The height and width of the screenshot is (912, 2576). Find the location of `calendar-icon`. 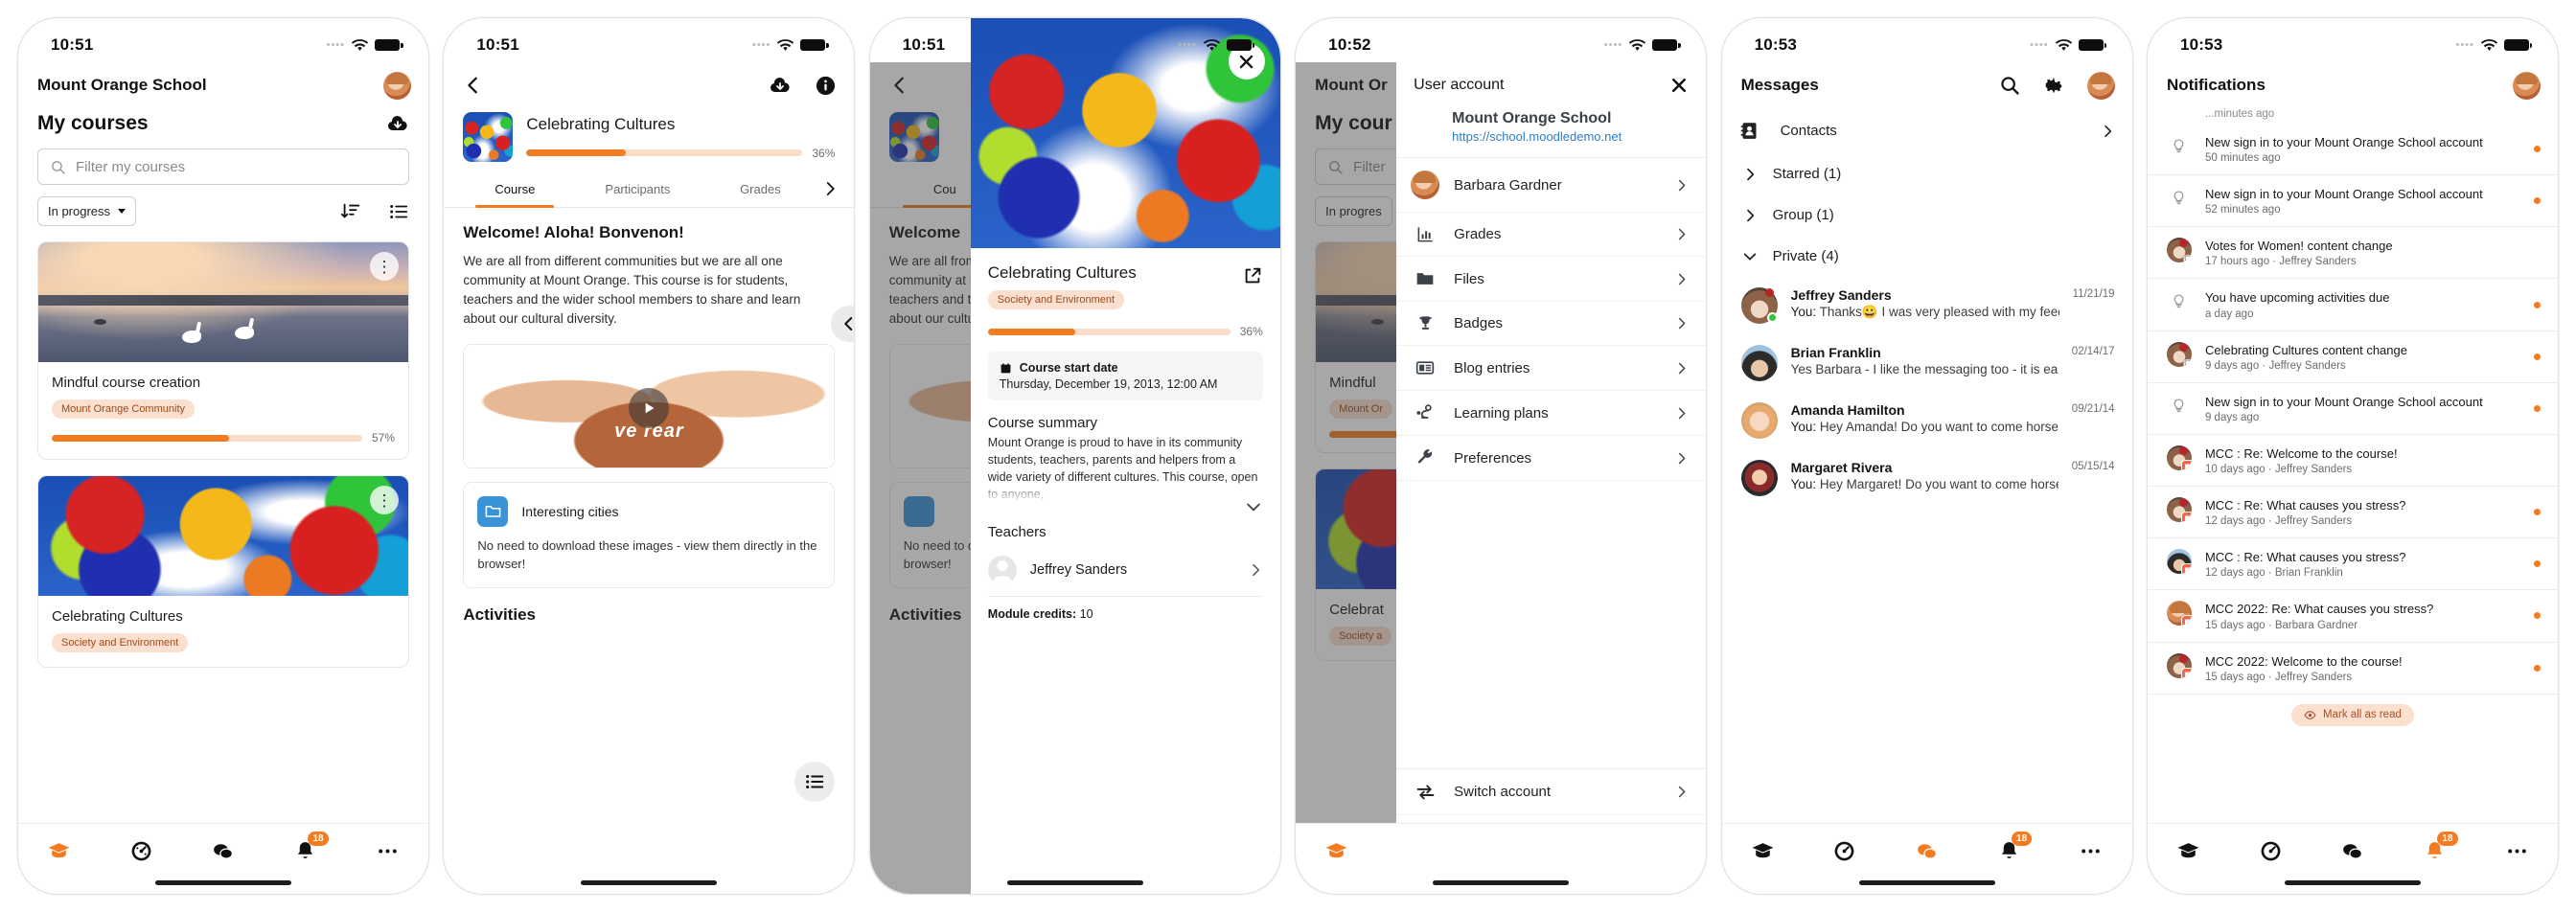

calendar-icon is located at coordinates (1005, 367).